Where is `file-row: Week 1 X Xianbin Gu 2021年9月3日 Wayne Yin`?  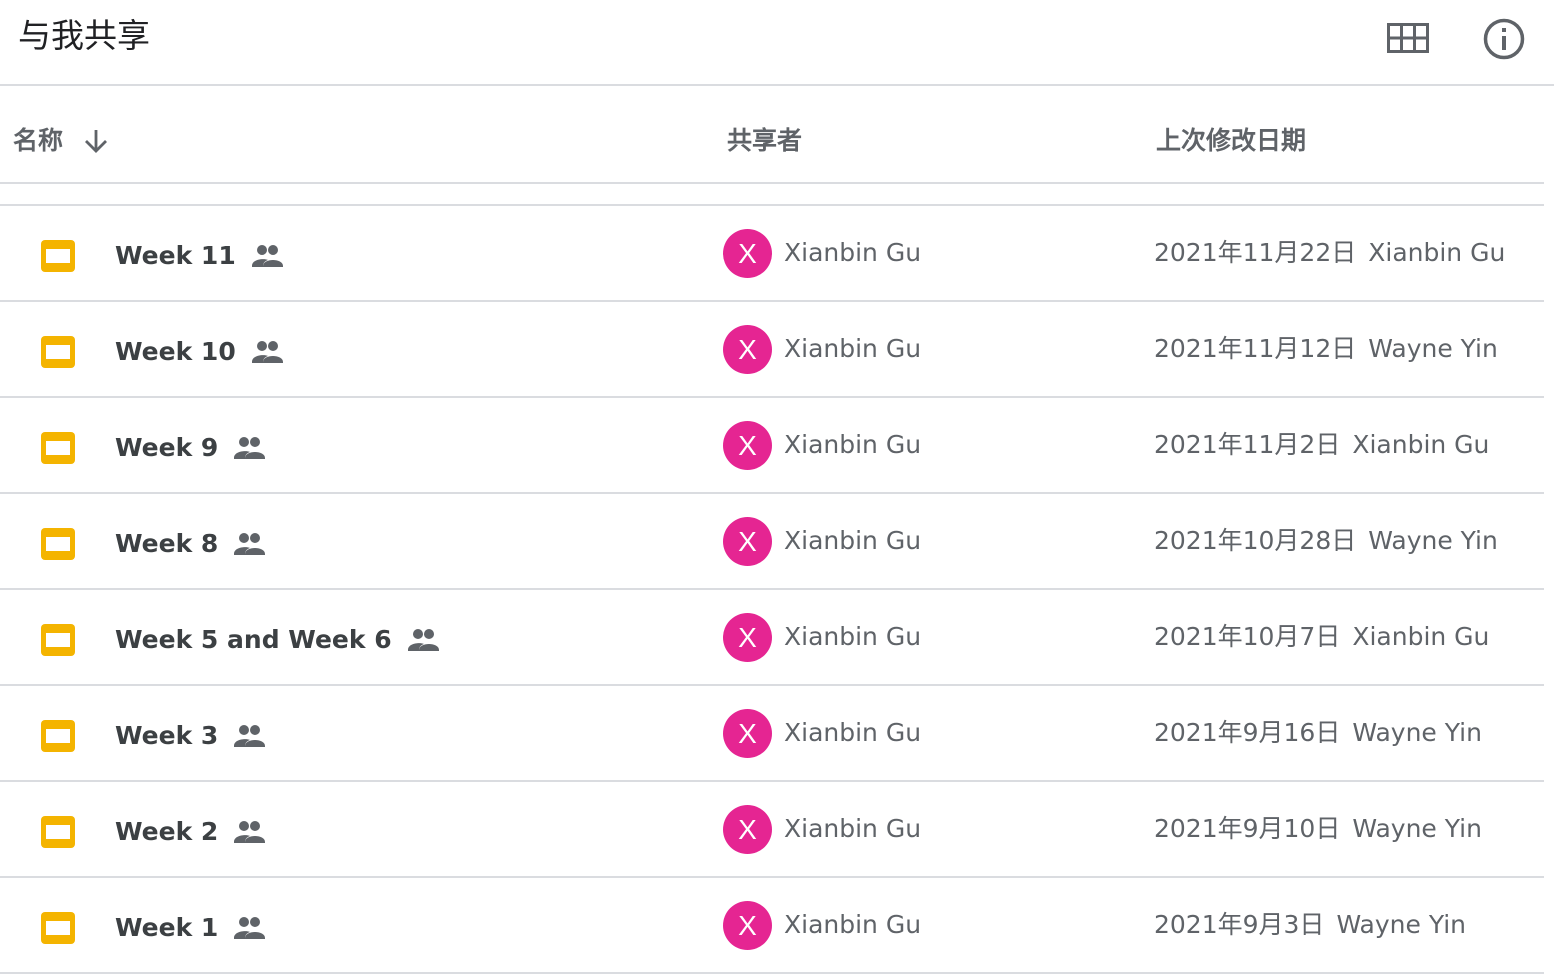 file-row: Week 1 X Xianbin Gu 2021年9月3日 Wayne Yin is located at coordinates (772, 926).